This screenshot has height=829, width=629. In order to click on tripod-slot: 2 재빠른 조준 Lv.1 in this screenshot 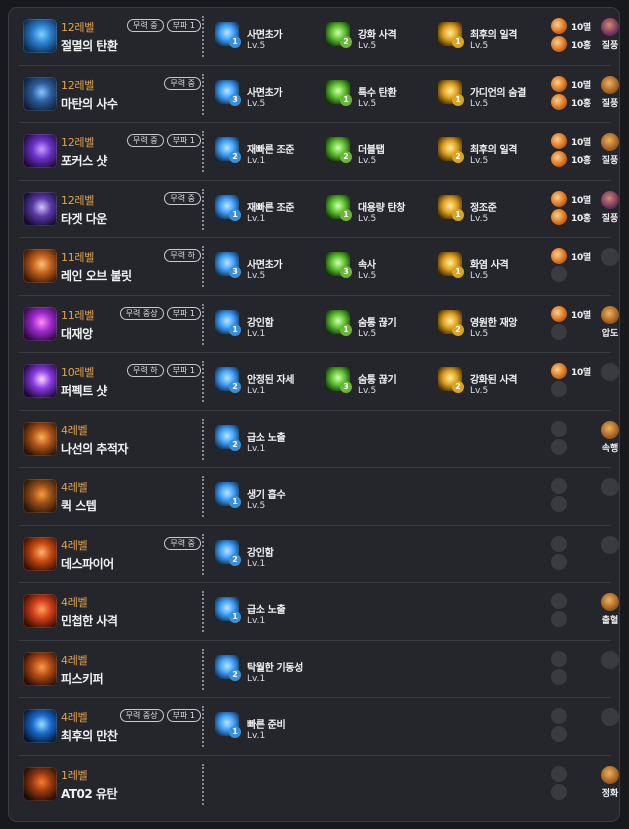, I will do `click(271, 152)`.